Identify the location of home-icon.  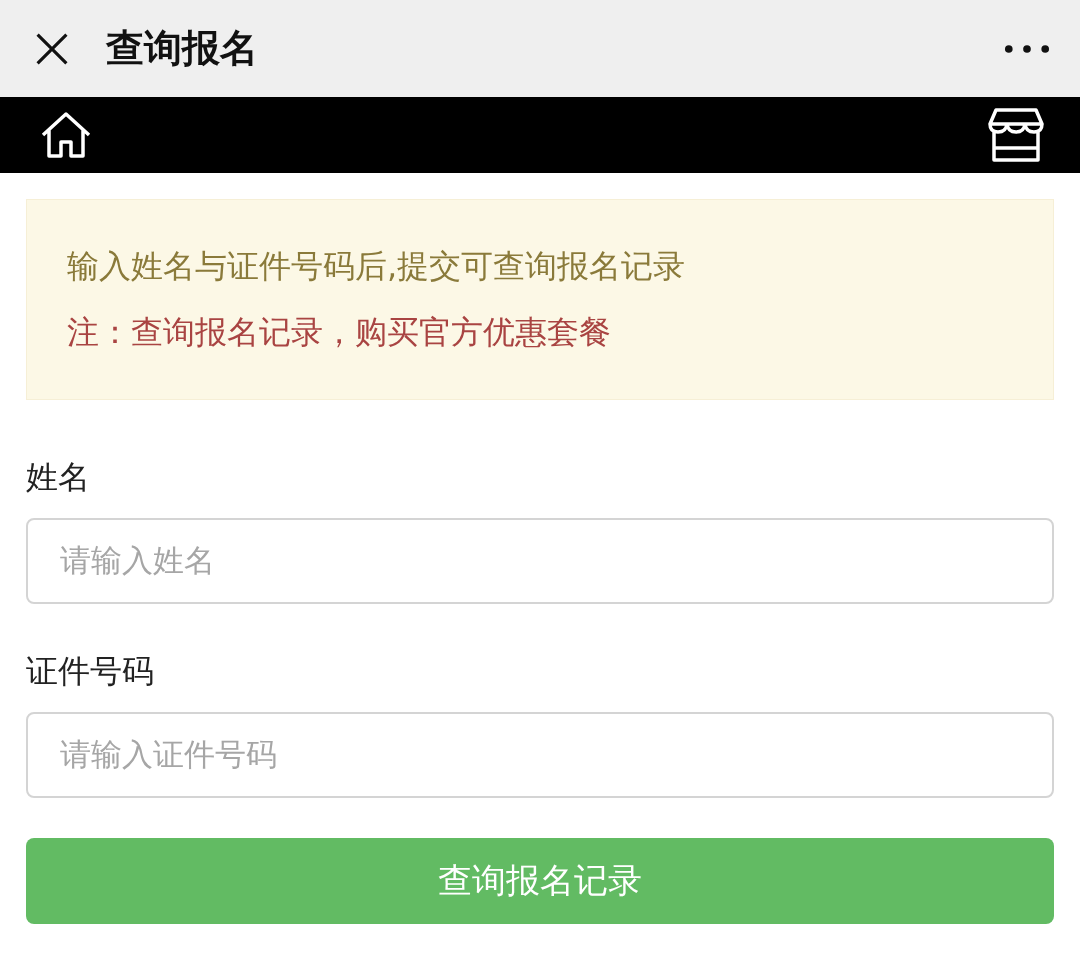
(66, 135).